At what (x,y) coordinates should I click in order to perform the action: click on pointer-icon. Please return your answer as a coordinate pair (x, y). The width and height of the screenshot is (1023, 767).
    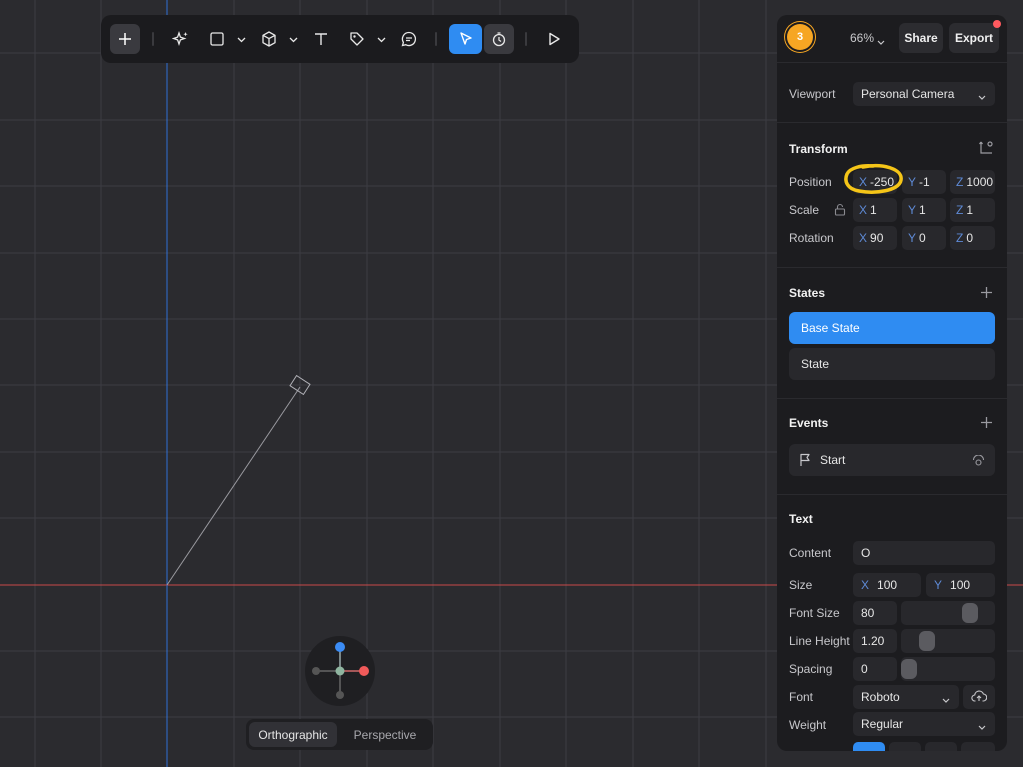
    Looking at the image, I should click on (466, 39).